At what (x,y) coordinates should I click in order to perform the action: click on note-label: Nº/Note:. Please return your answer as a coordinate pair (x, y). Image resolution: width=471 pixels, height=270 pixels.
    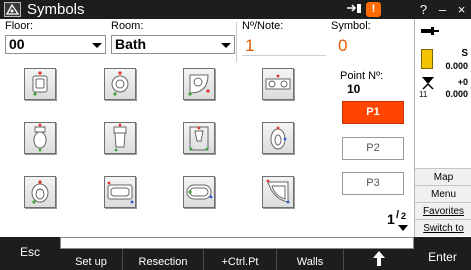
    Looking at the image, I should click on (263, 26).